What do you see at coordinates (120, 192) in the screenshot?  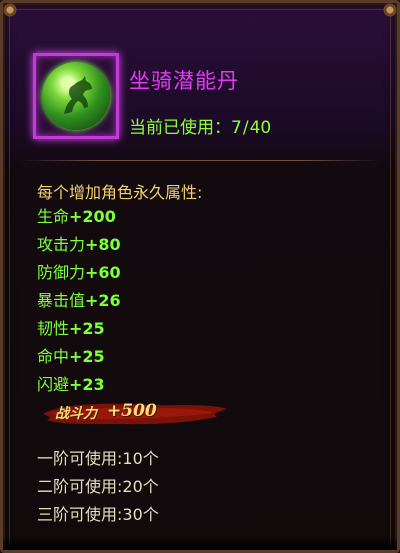 I see `attributes-title: 每个增加角色永久属性:` at bounding box center [120, 192].